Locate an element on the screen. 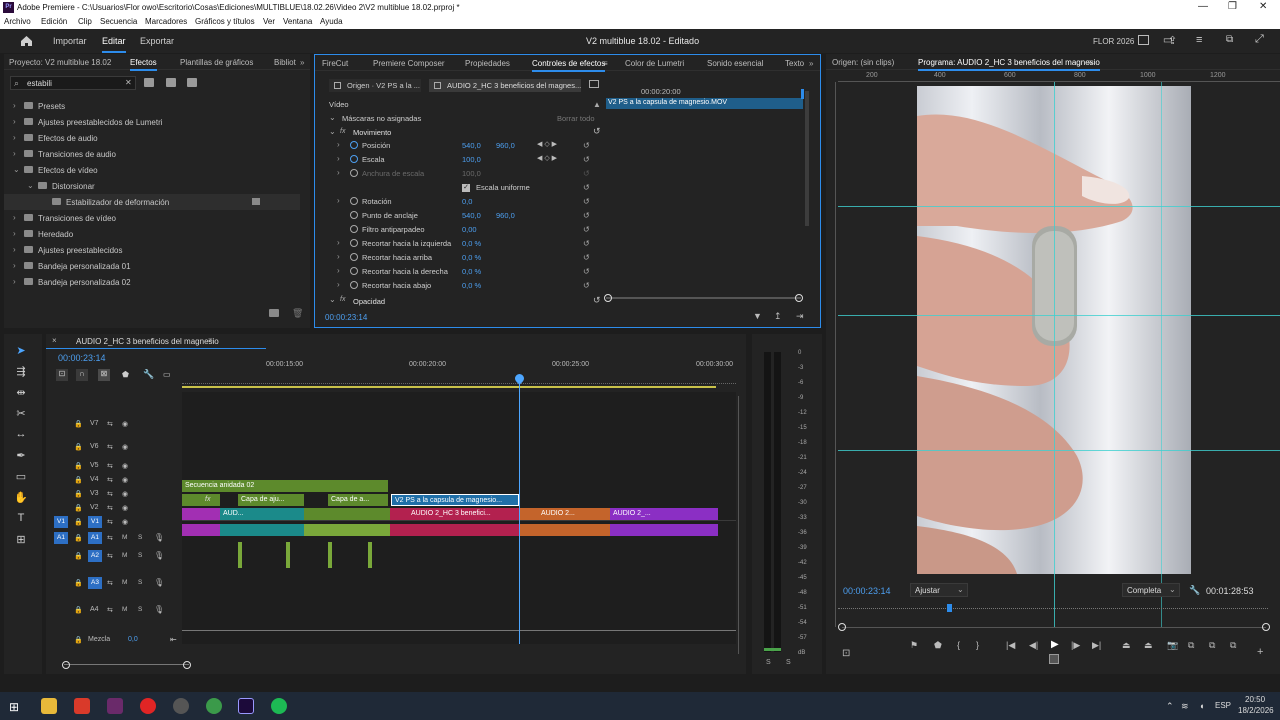 The image size is (1280, 720). effects-tree-item: › Presets is located at coordinates (152, 106).